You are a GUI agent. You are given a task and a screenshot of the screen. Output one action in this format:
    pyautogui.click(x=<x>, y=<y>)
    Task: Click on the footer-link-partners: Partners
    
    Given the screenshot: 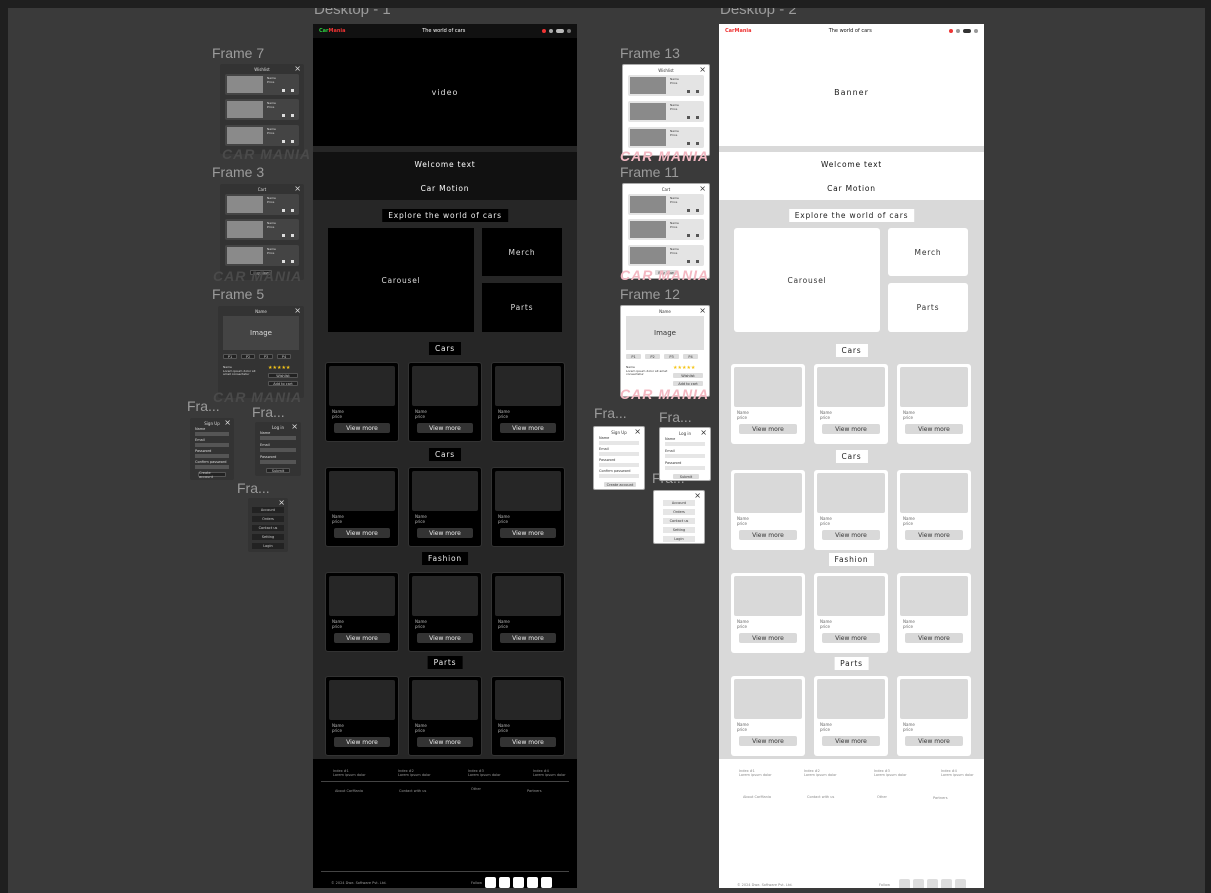 What is the action you would take?
    pyautogui.click(x=940, y=798)
    